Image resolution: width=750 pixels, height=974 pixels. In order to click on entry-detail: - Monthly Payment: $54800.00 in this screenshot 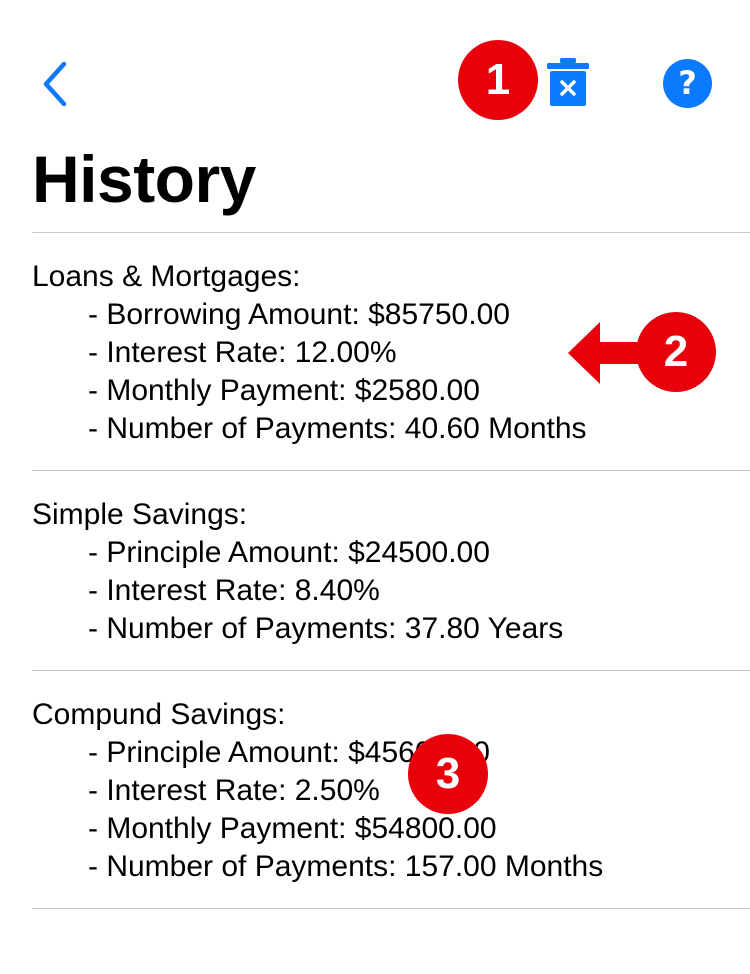, I will do `click(292, 828)`.